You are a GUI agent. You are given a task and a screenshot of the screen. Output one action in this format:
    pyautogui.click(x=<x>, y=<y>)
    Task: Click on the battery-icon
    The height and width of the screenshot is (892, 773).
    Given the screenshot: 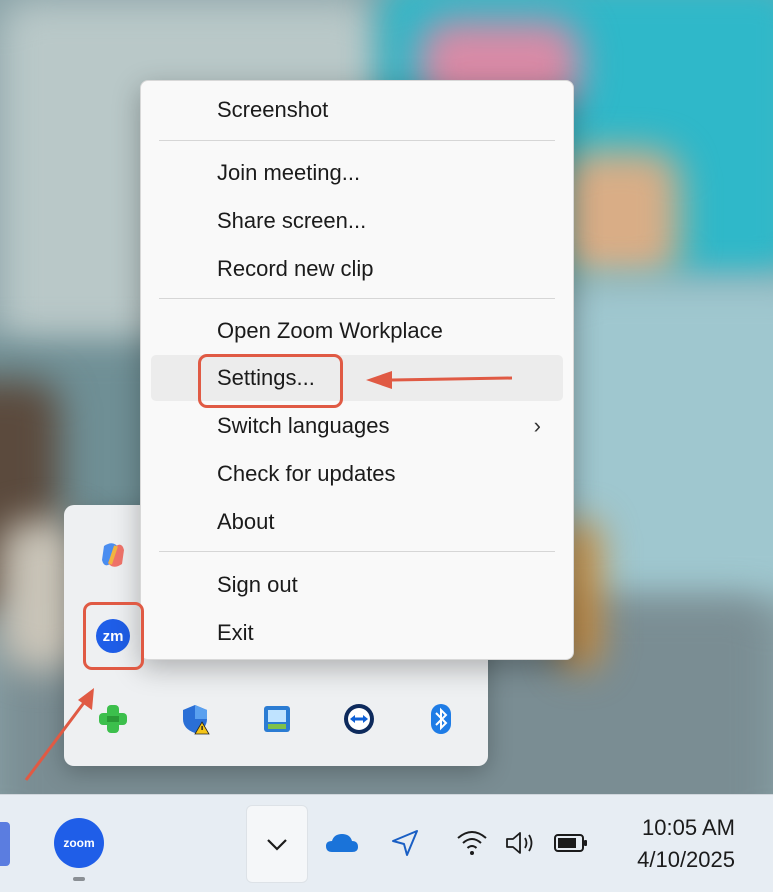 What is the action you would take?
    pyautogui.click(x=571, y=843)
    